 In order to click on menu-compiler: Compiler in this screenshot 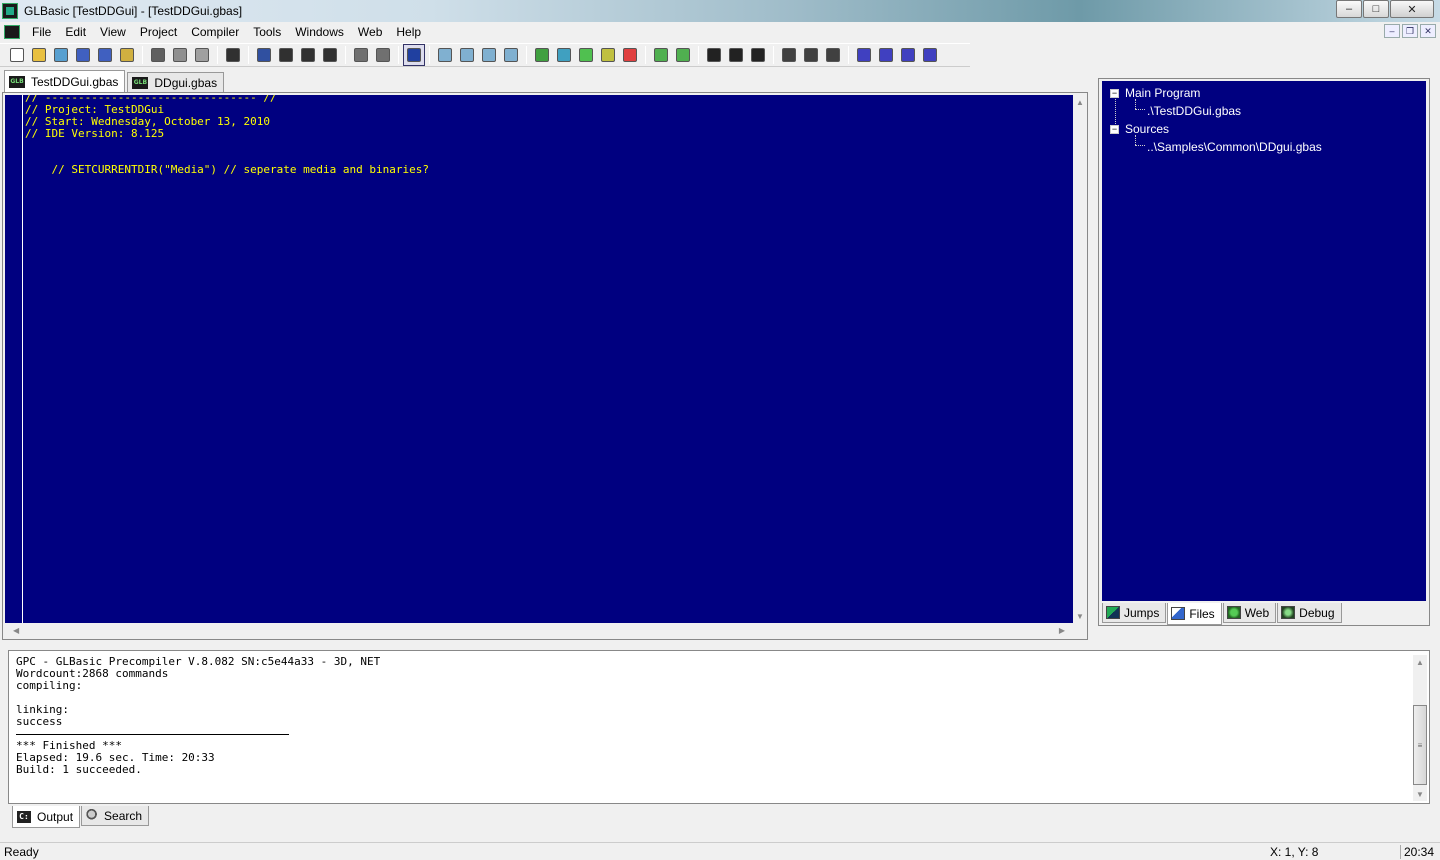, I will do `click(215, 32)`.